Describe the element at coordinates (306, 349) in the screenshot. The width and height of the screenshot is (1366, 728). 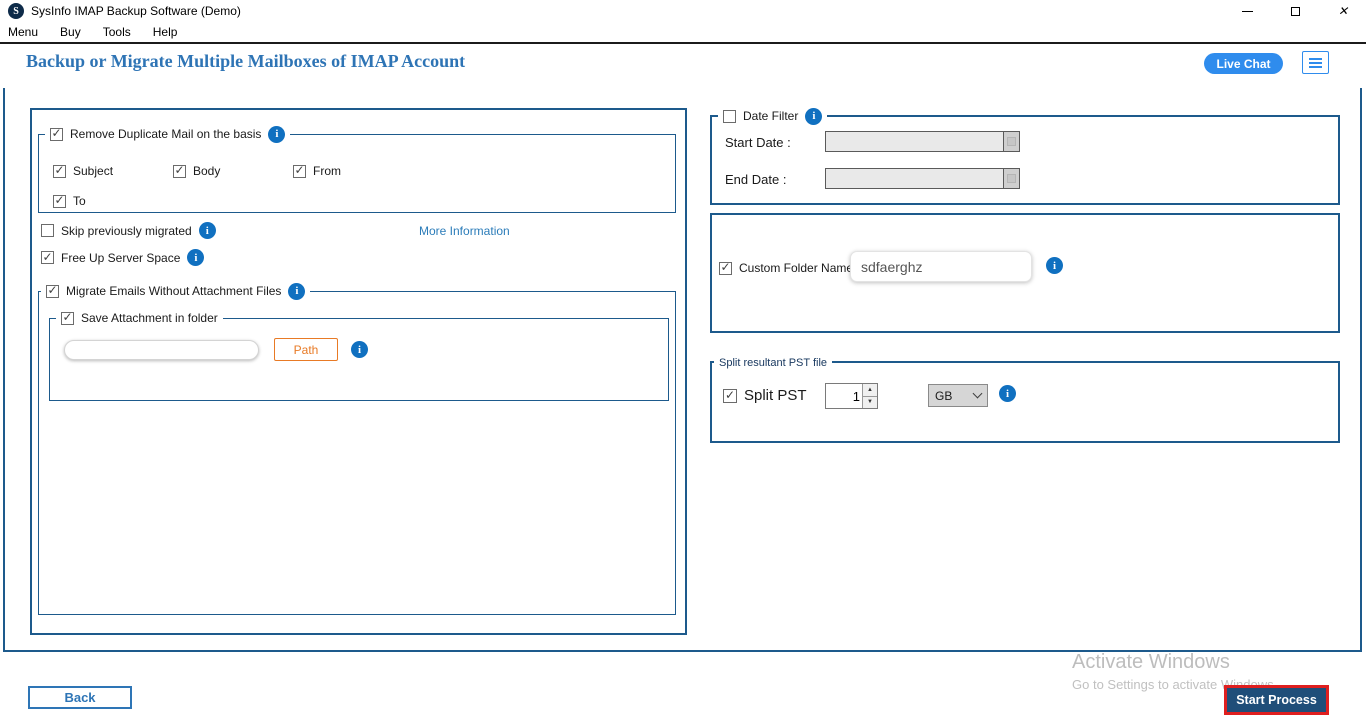
I see `path-button: Path` at that location.